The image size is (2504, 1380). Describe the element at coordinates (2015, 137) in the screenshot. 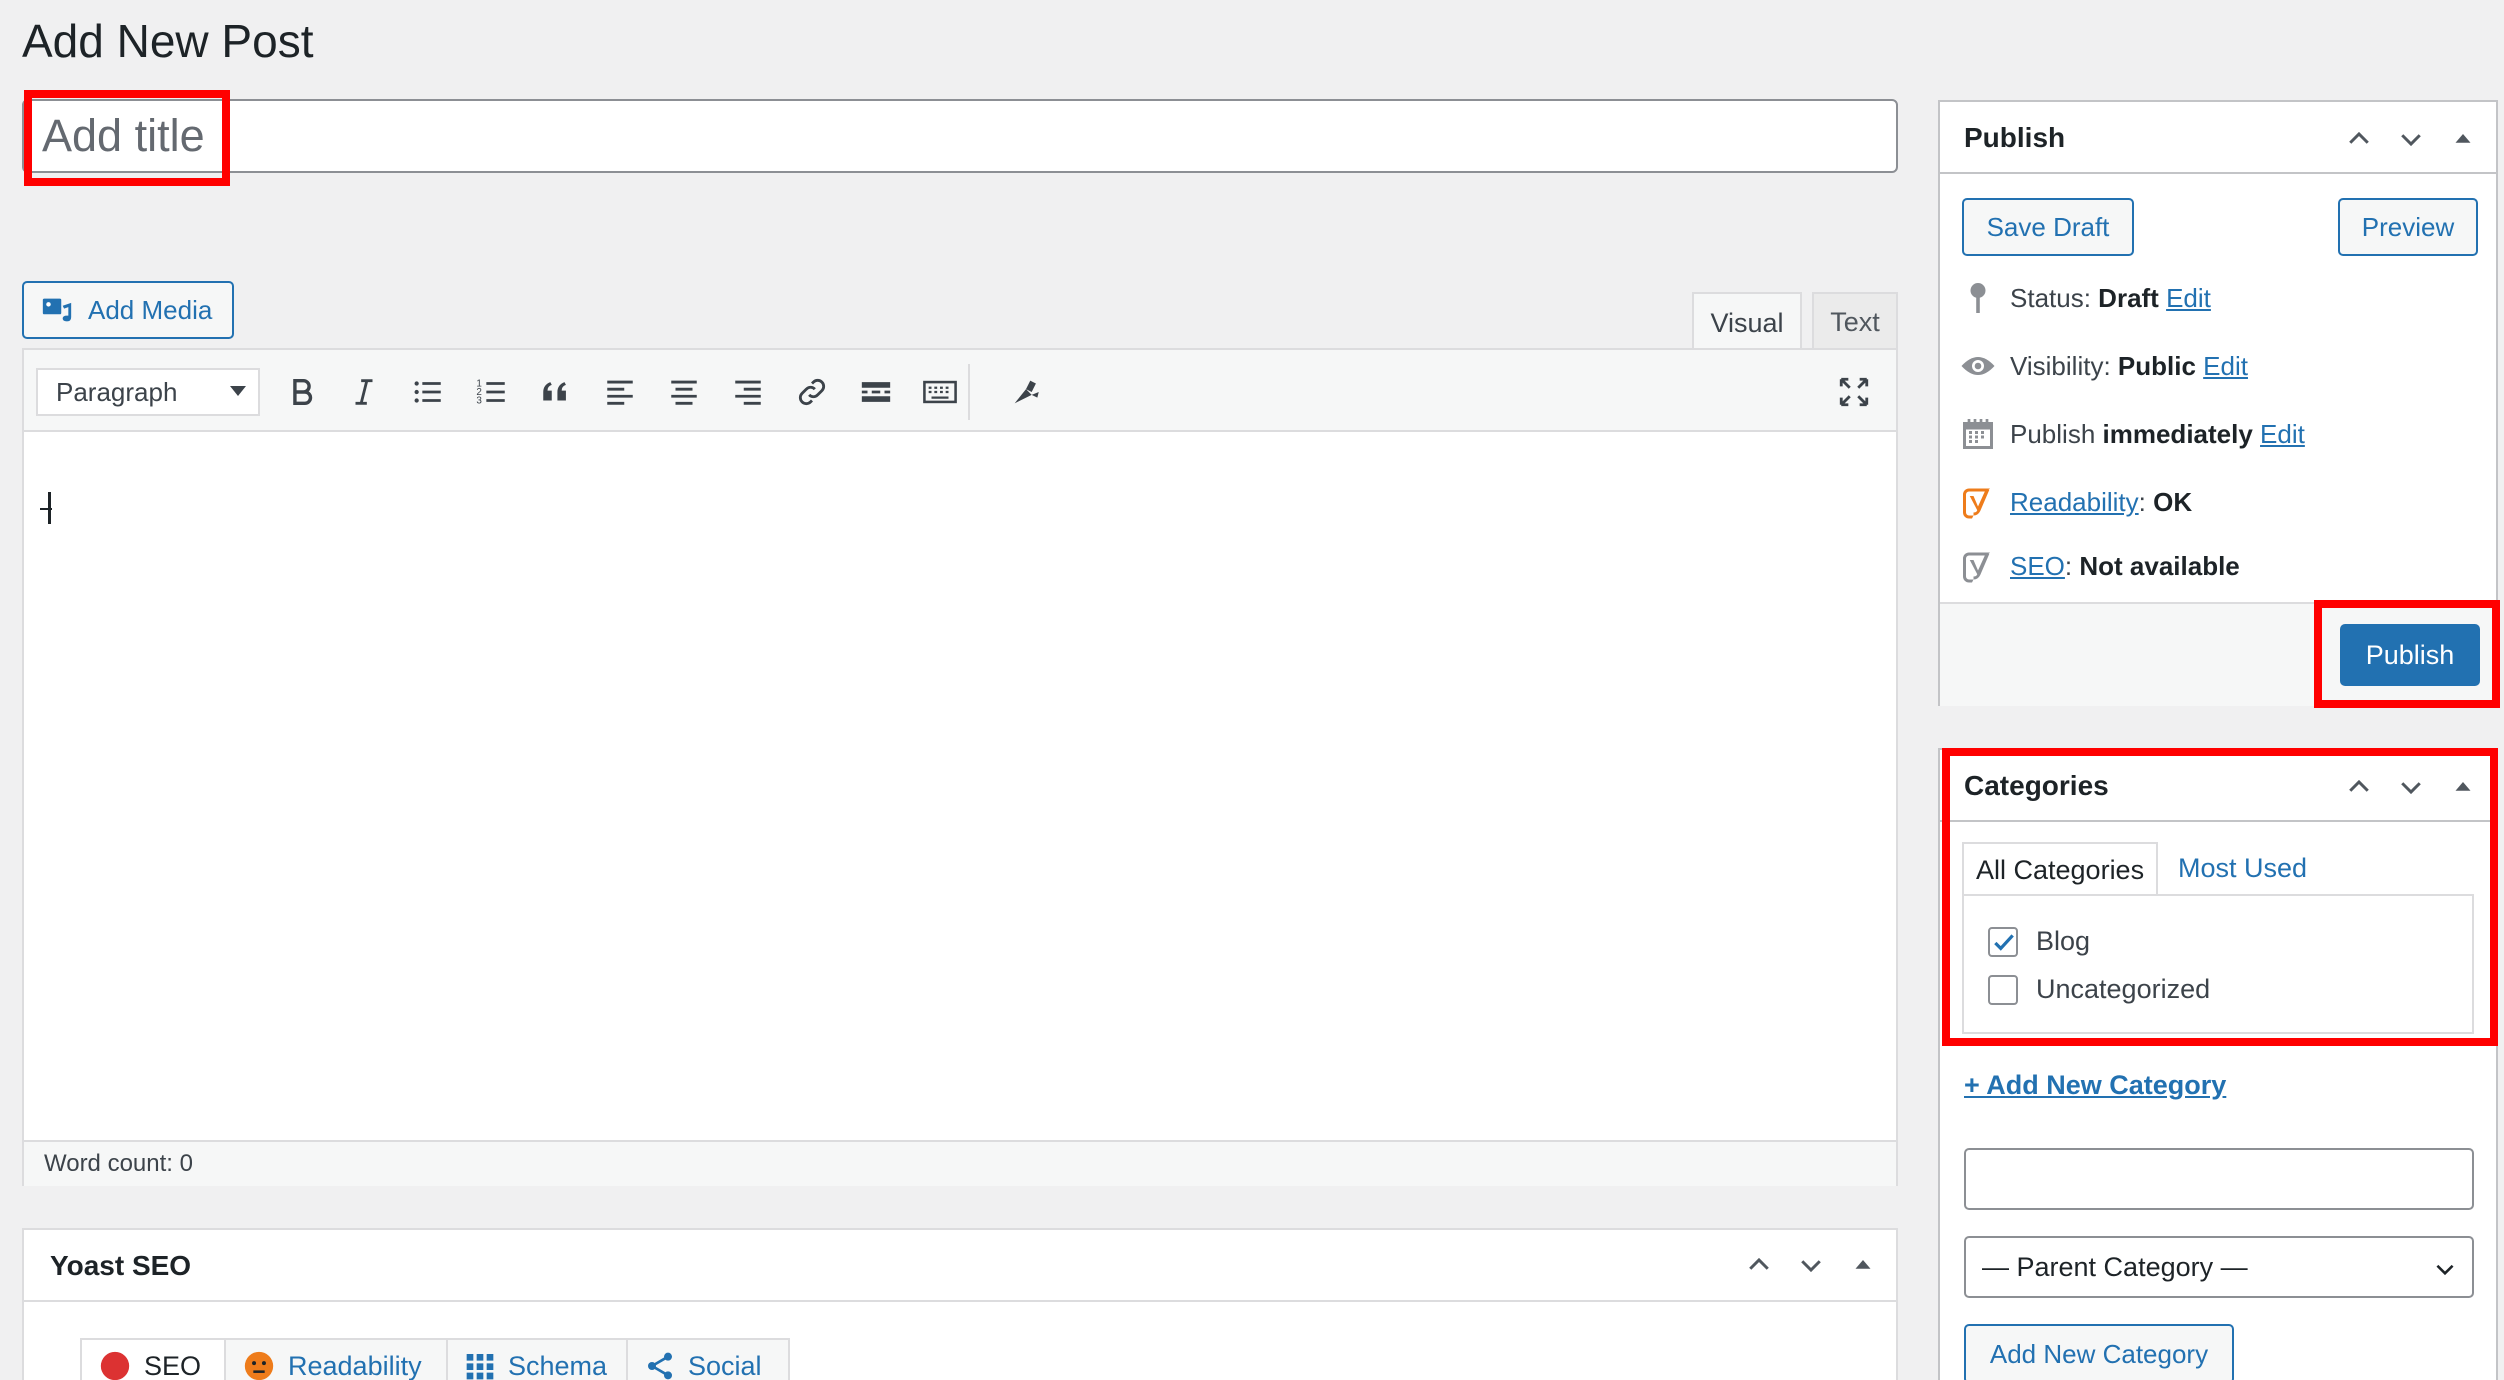

I see `publish-box-title: Publish` at that location.